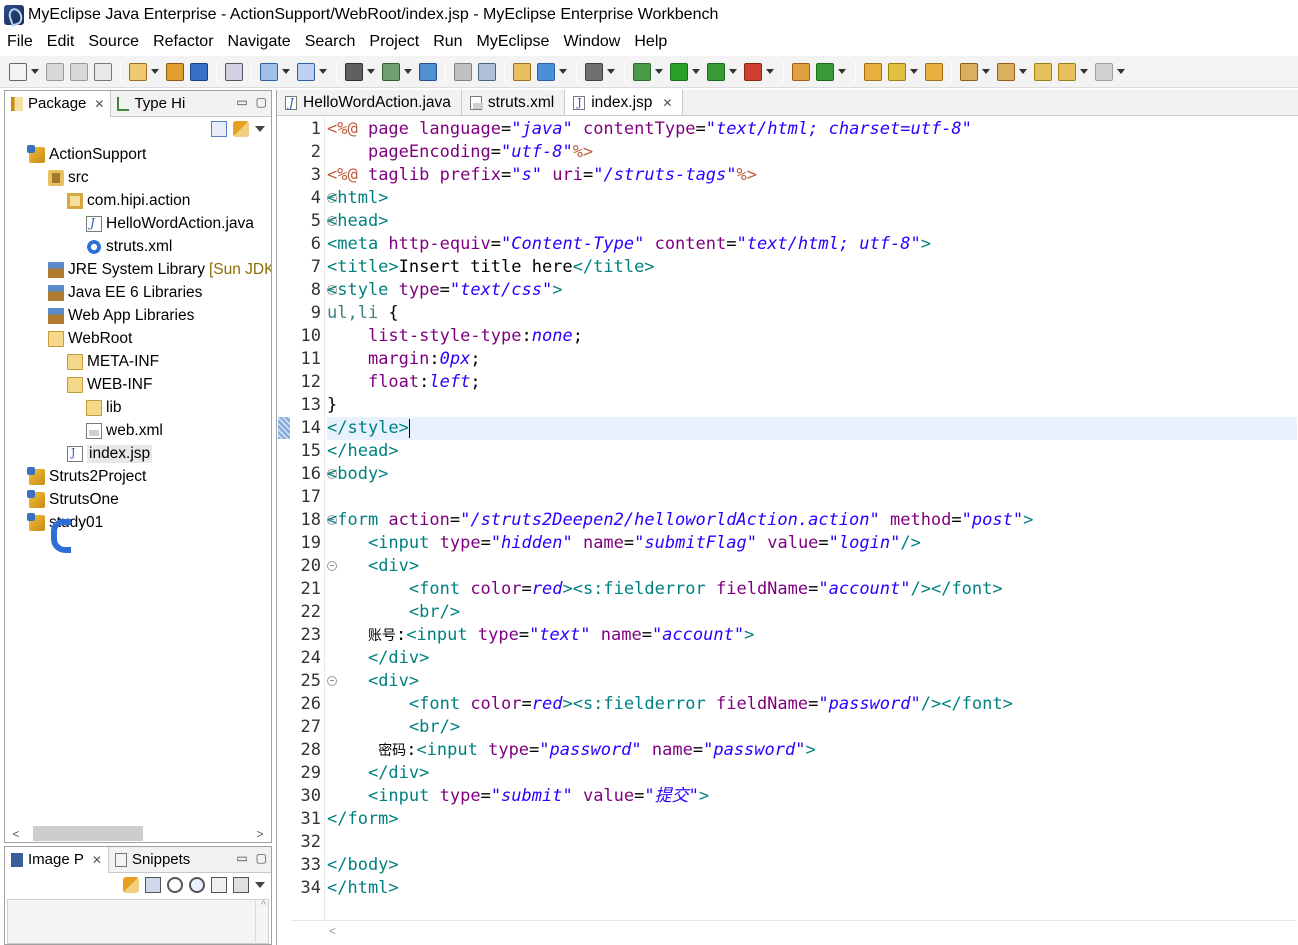 Image resolution: width=1298 pixels, height=945 pixels. Describe the element at coordinates (219, 885) in the screenshot. I see `actual-size-icon` at that location.